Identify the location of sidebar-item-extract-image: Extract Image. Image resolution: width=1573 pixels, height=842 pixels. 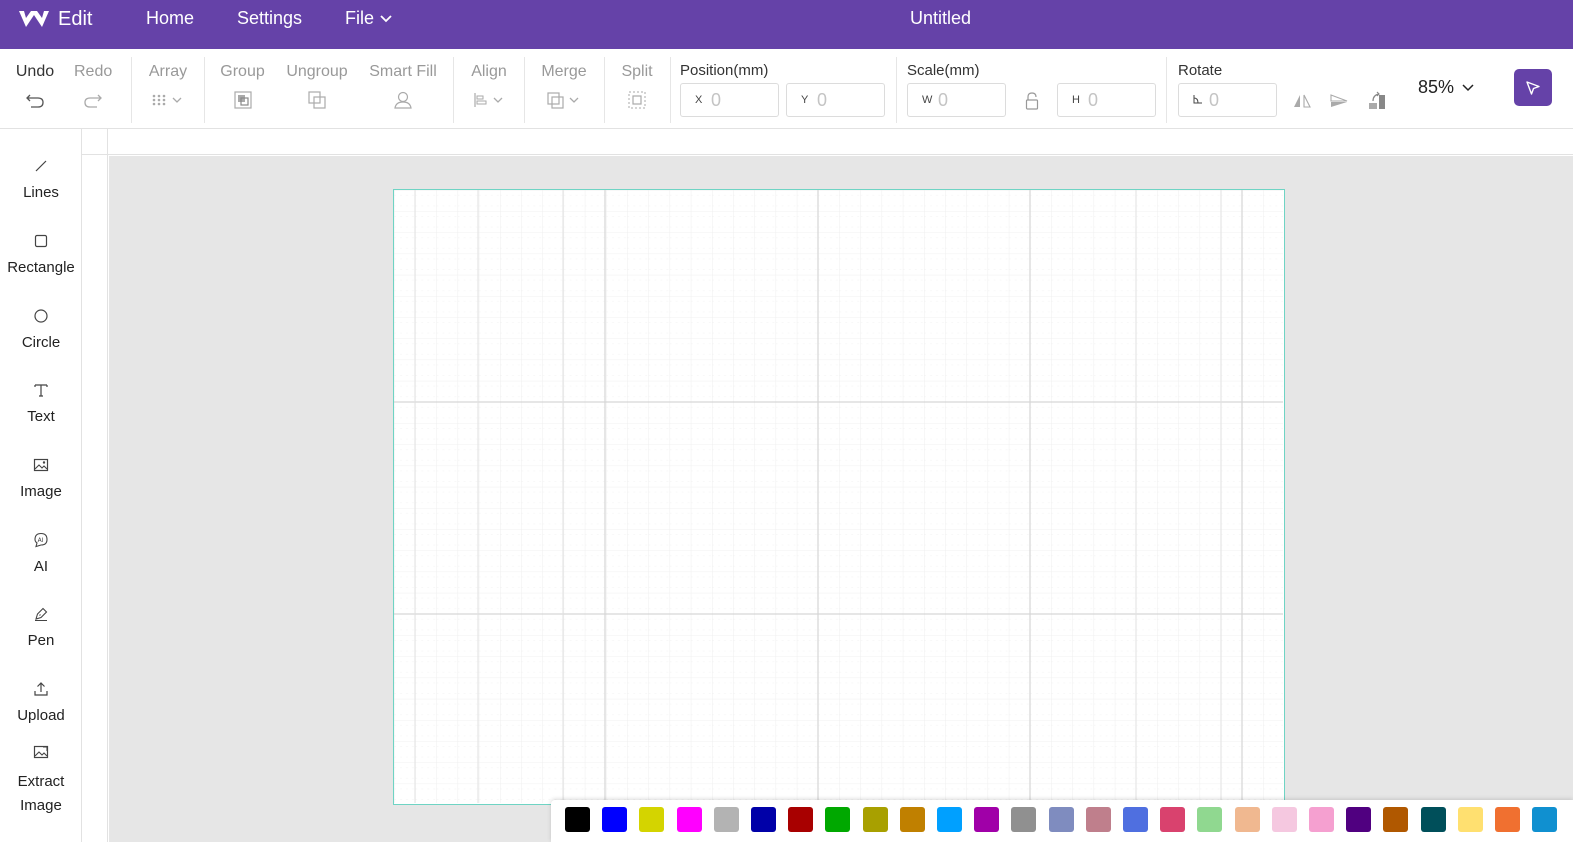
(41, 781).